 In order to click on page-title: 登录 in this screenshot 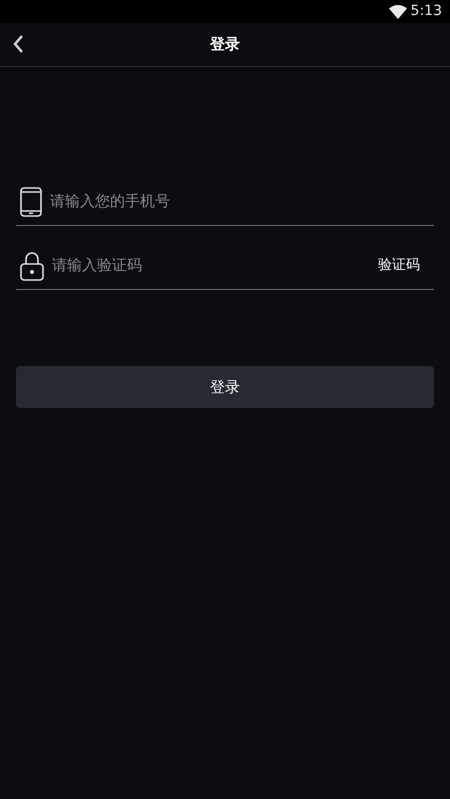, I will do `click(225, 45)`.